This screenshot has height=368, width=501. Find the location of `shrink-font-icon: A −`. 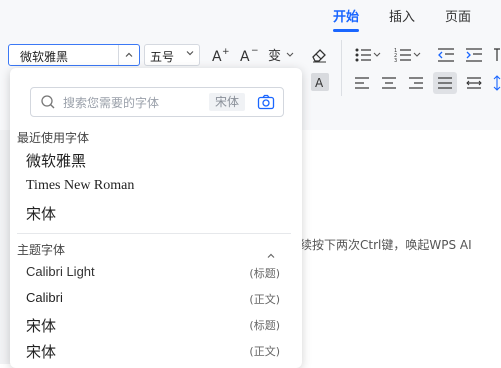

shrink-font-icon: A − is located at coordinates (249, 55).